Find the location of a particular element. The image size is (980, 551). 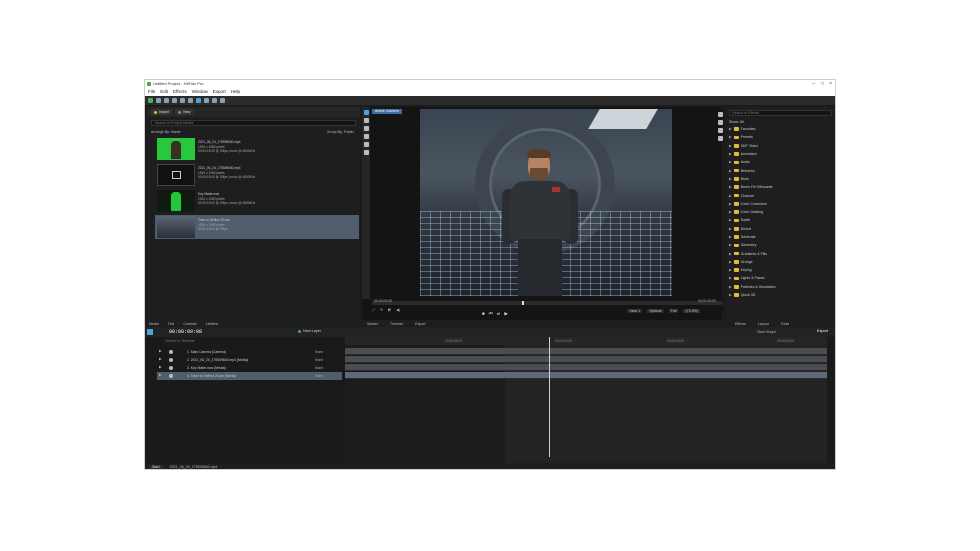

import-button: Import is located at coordinates (162, 112).